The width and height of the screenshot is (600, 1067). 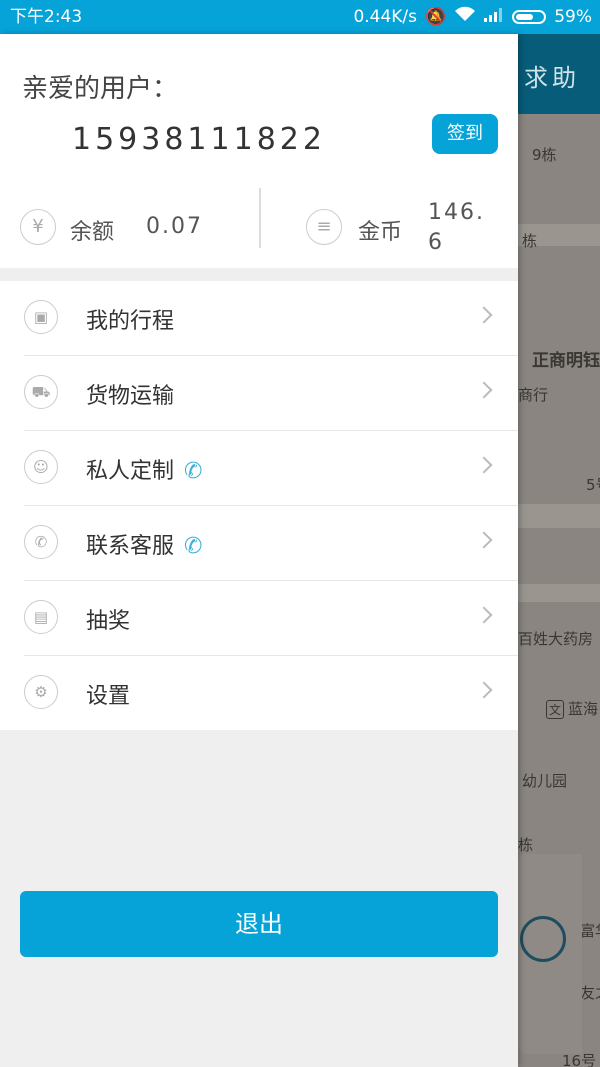 What do you see at coordinates (41, 617) in the screenshot?
I see `gift-icon: ▤` at bounding box center [41, 617].